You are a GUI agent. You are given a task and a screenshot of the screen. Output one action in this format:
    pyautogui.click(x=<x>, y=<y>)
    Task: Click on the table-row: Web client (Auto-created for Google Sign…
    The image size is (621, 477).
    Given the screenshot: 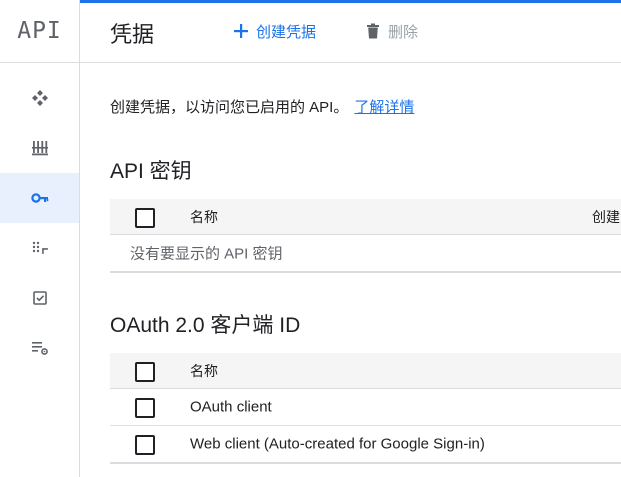 What is the action you would take?
    pyautogui.click(x=365, y=445)
    